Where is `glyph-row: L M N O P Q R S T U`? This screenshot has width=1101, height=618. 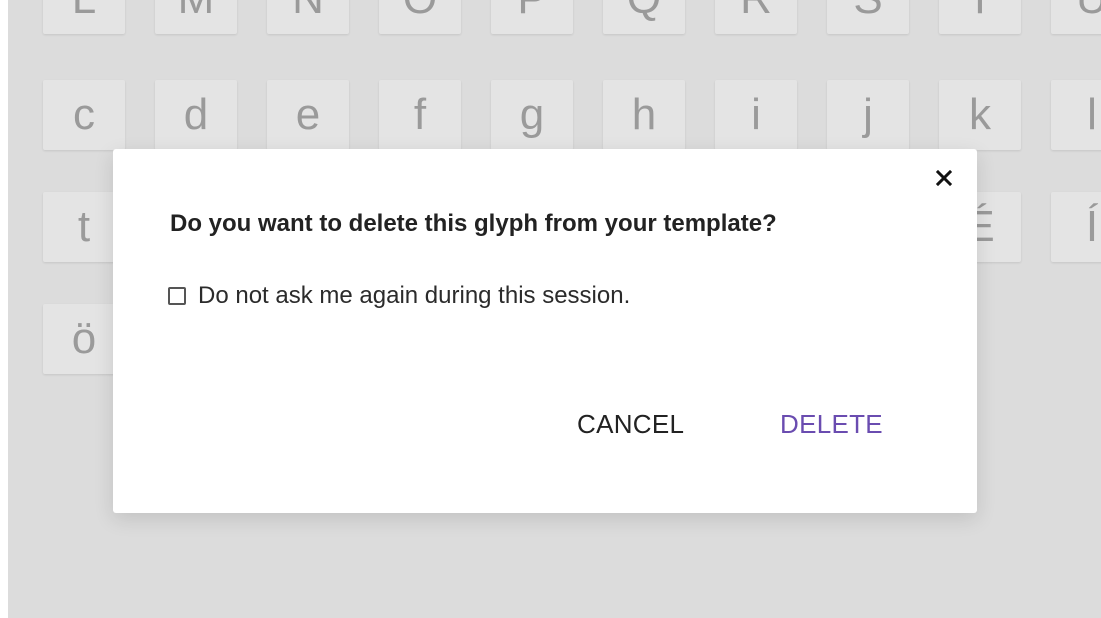 glyph-row: L M N O P Q R S T U is located at coordinates (554, 17).